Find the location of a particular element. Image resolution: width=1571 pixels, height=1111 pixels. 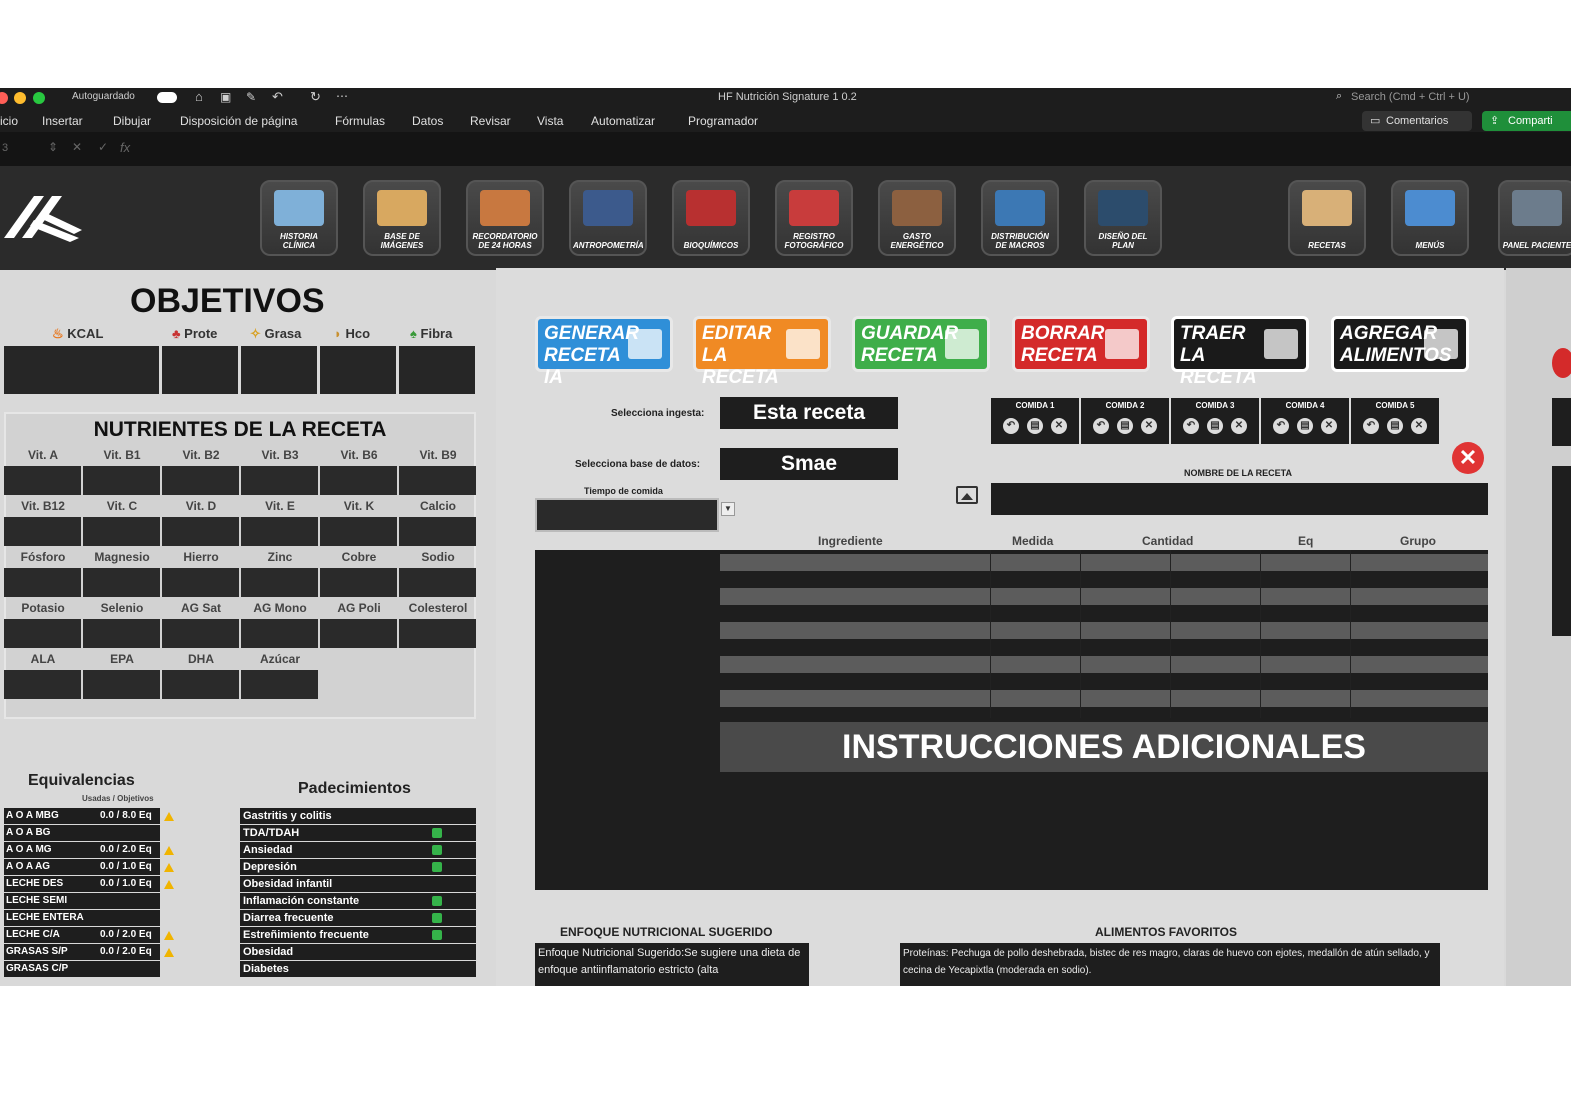

edit-icon: ✎ is located at coordinates (251, 97).